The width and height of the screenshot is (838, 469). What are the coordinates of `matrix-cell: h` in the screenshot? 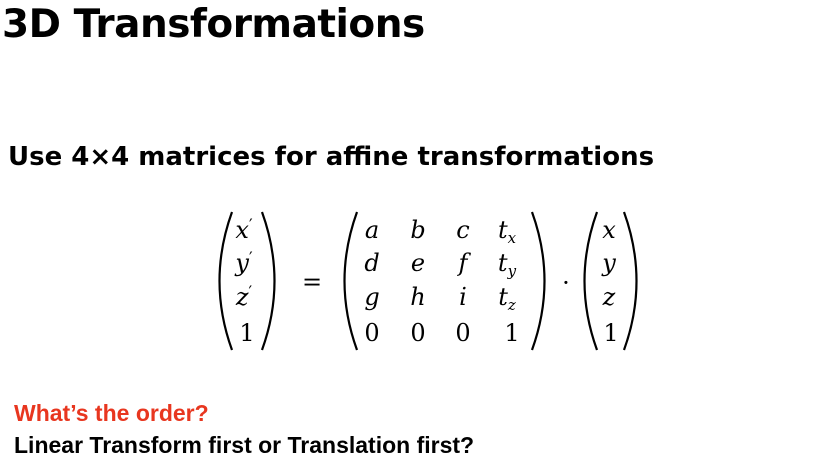 It's located at (417, 297).